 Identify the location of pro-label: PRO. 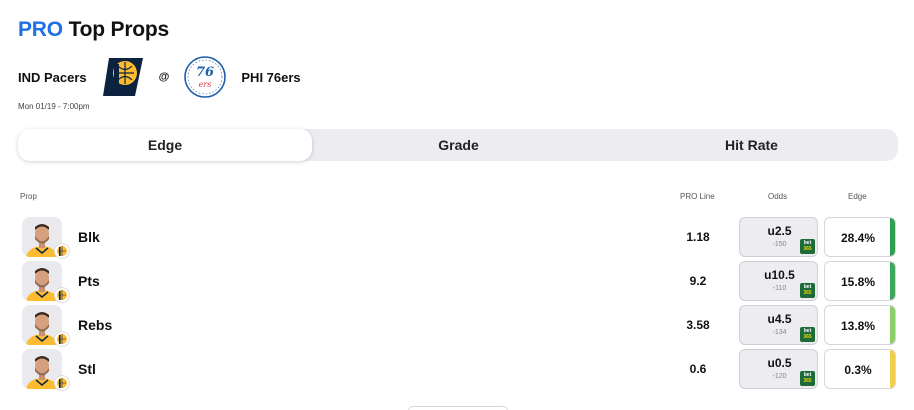
(40, 29).